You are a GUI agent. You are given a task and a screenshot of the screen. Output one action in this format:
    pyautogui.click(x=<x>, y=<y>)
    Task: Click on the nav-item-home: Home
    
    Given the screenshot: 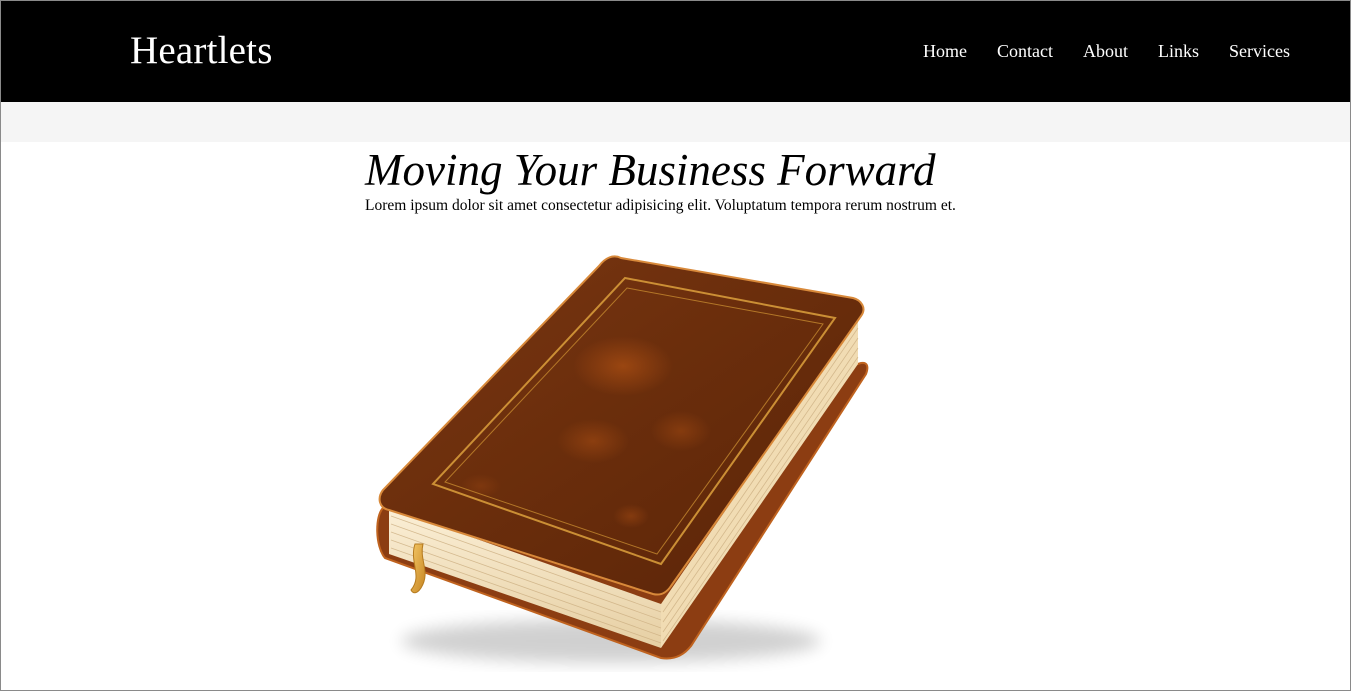 What is the action you would take?
    pyautogui.click(x=945, y=51)
    